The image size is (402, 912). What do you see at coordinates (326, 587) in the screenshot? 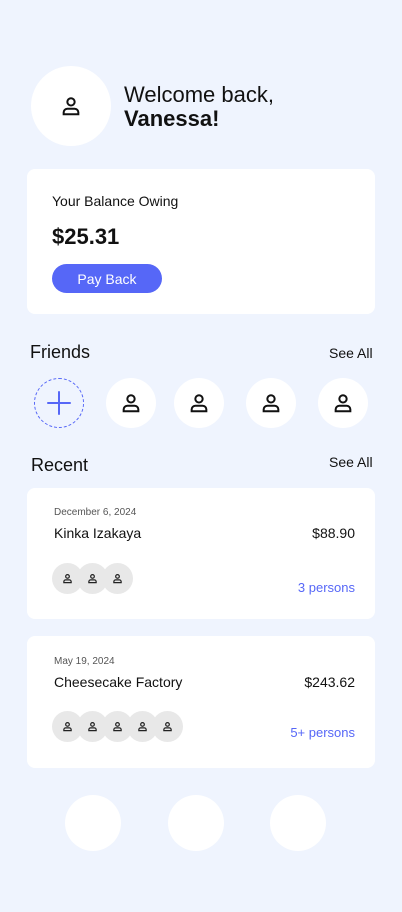
I see `participant-count: 3 persons` at bounding box center [326, 587].